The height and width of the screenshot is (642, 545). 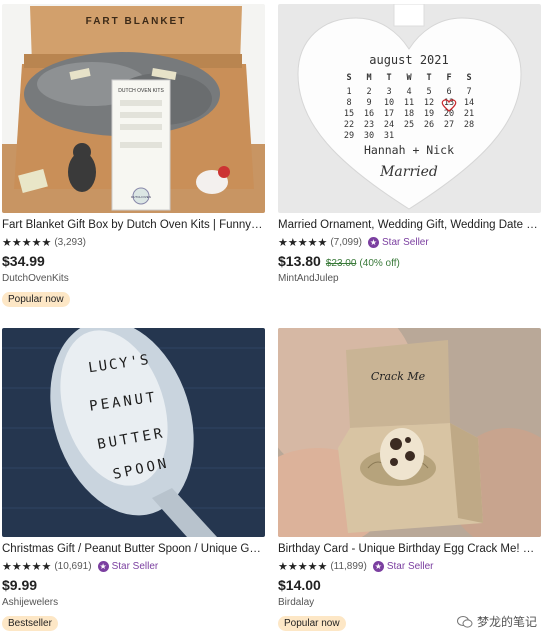 I want to click on rating-row: ★★★★★ (3,293), so click(x=133, y=242).